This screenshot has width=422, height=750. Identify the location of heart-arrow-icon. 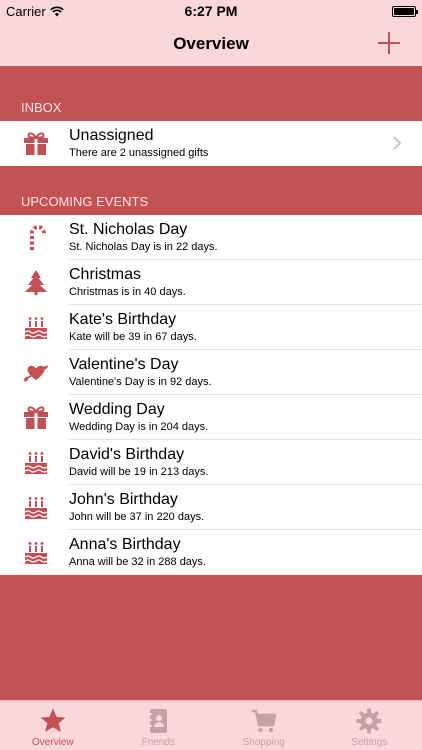
(36, 372).